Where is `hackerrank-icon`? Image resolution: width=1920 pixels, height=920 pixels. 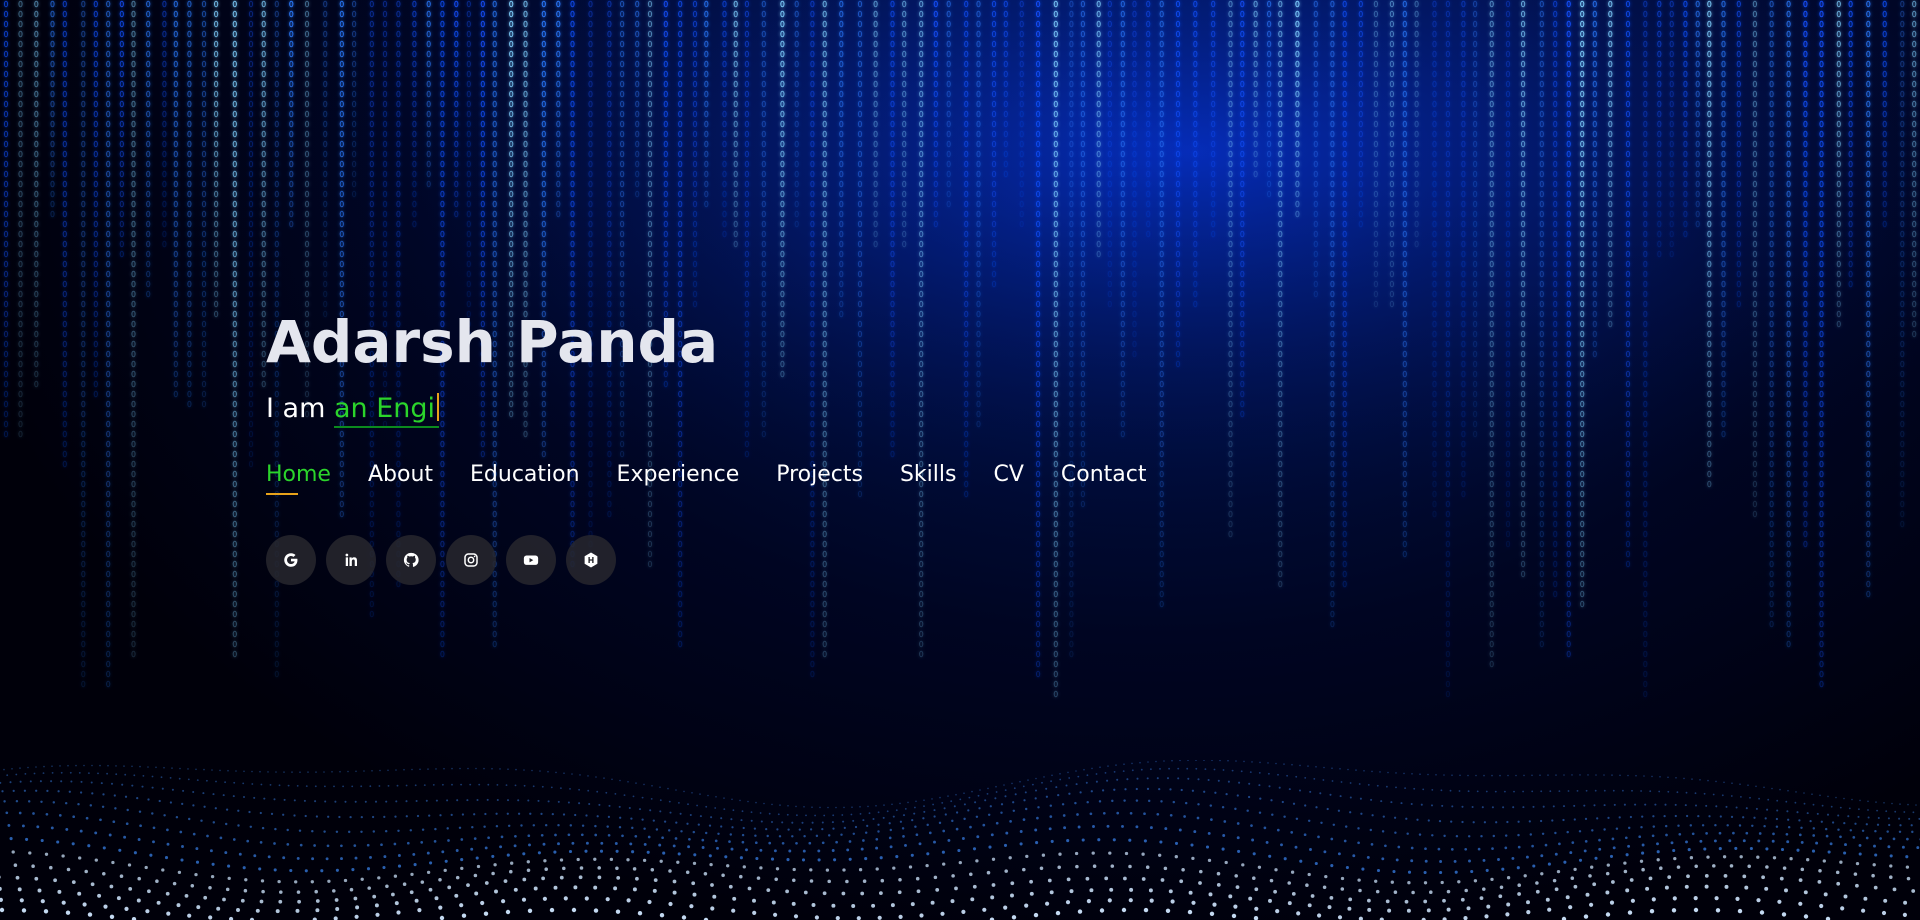
hackerrank-icon is located at coordinates (591, 560).